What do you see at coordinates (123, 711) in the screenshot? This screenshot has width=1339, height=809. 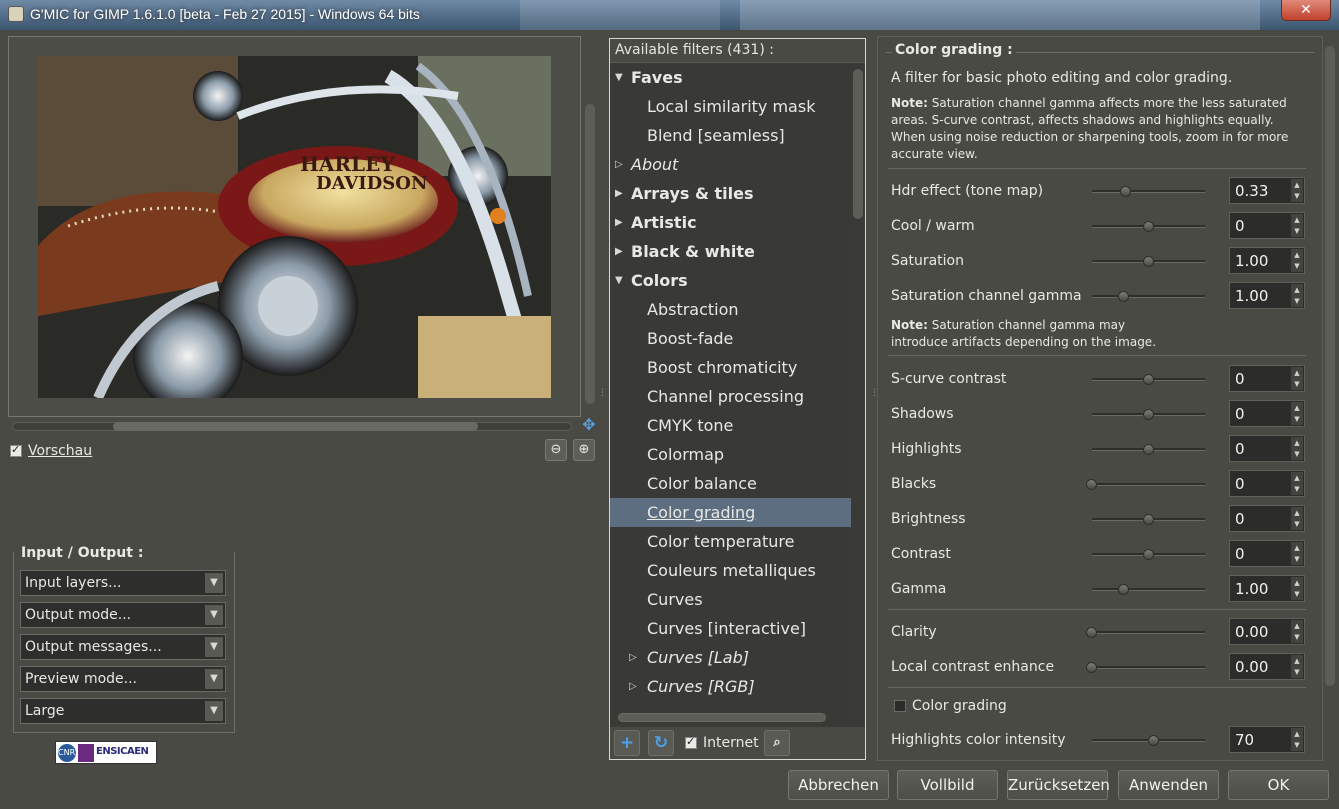 I see `preview-size-select: Large ▼` at bounding box center [123, 711].